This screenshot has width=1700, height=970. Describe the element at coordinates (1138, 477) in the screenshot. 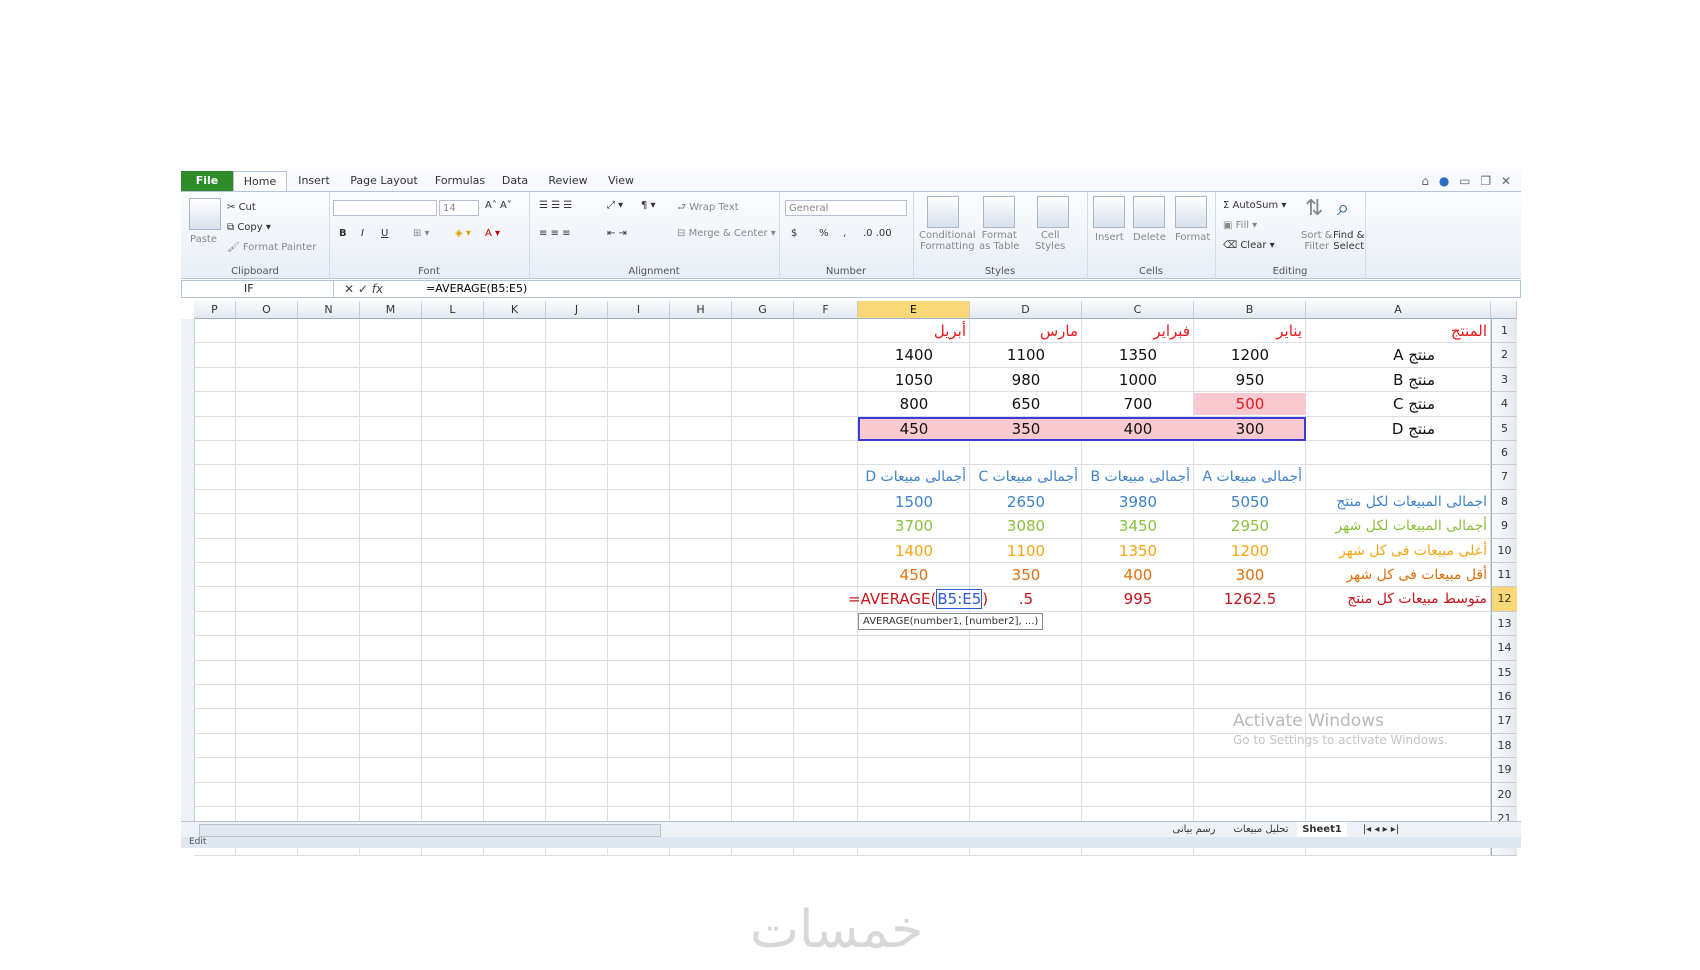

I see `cell-c7: أجمالى مبيعات B` at that location.